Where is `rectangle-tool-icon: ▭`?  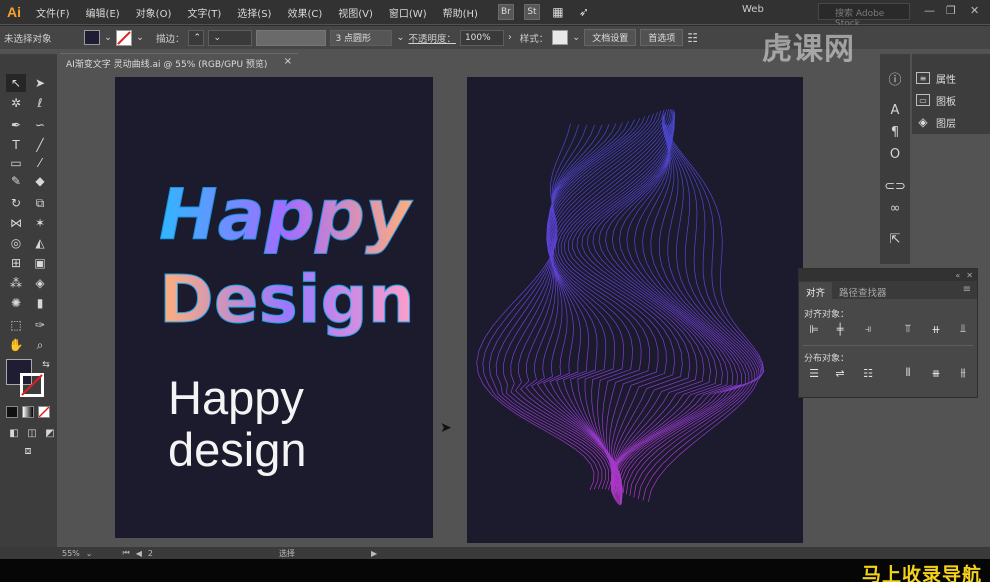
rectangle-tool-icon: ▭ is located at coordinates (16, 163).